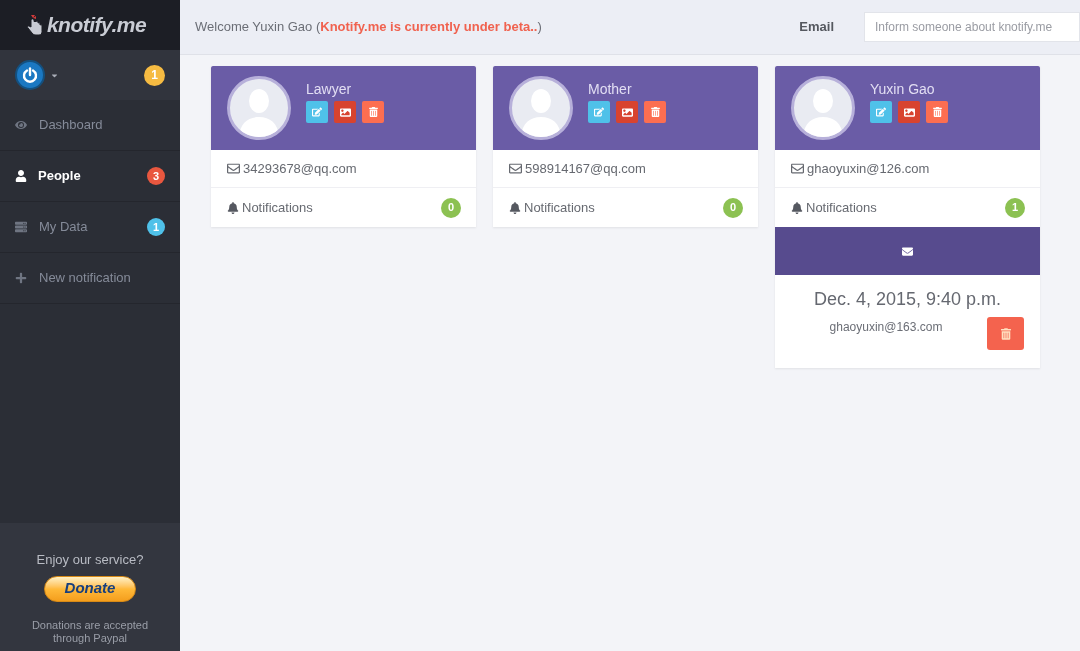 The height and width of the screenshot is (651, 1080). What do you see at coordinates (21, 227) in the screenshot?
I see `list-icon` at bounding box center [21, 227].